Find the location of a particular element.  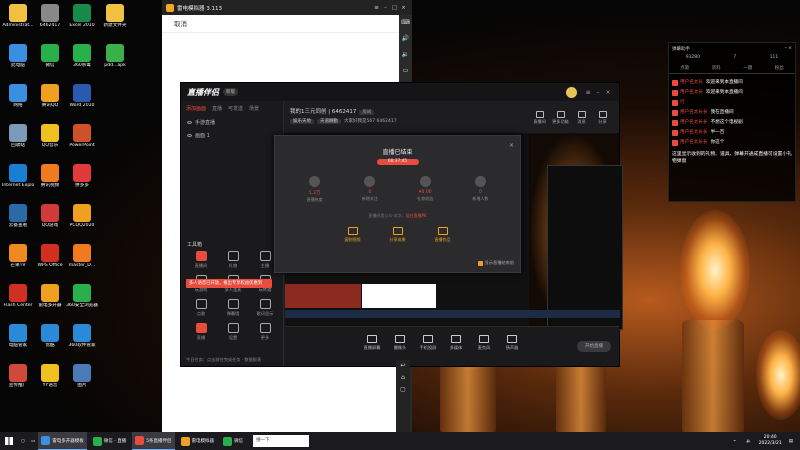

phone-cast-button: 手机投屏 is located at coordinates (428, 343).